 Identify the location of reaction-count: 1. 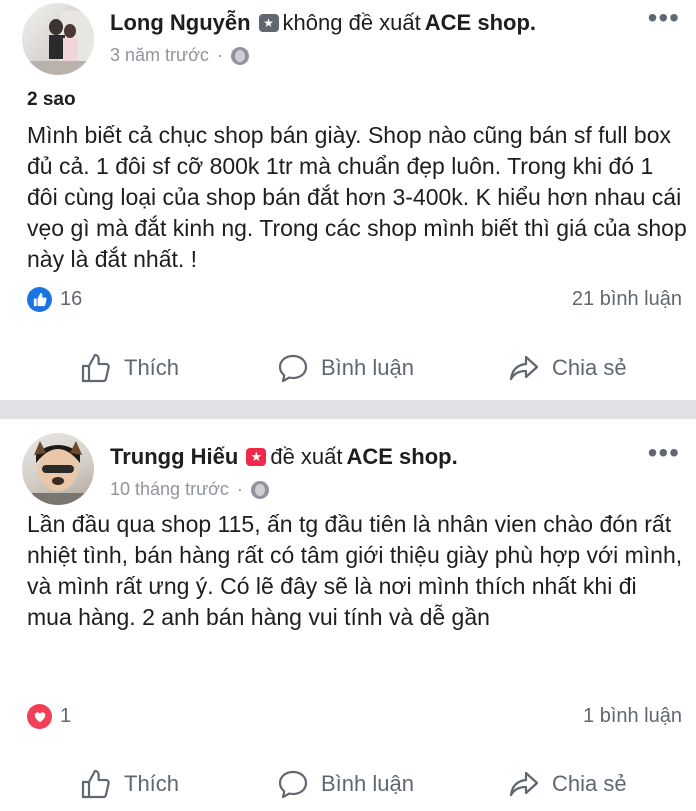
(66, 716).